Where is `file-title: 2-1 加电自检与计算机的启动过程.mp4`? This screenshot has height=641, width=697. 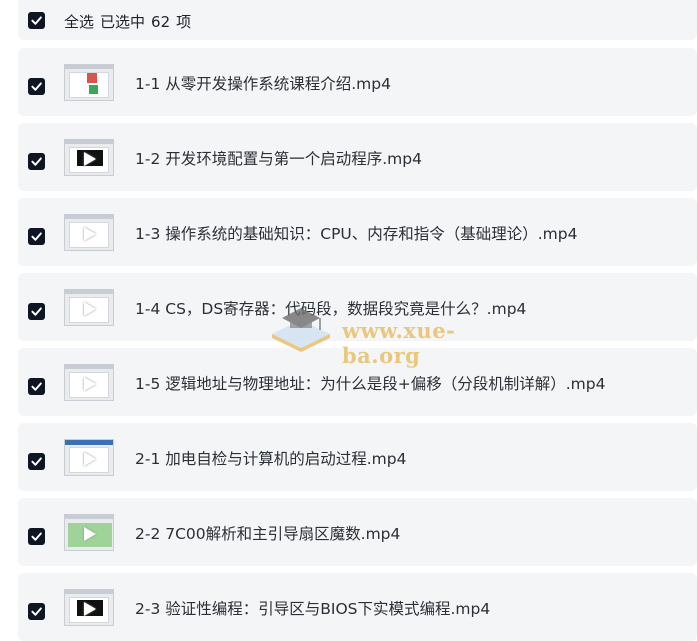
file-title: 2-1 加电自检与计算机的启动过程.mp4 is located at coordinates (270, 458).